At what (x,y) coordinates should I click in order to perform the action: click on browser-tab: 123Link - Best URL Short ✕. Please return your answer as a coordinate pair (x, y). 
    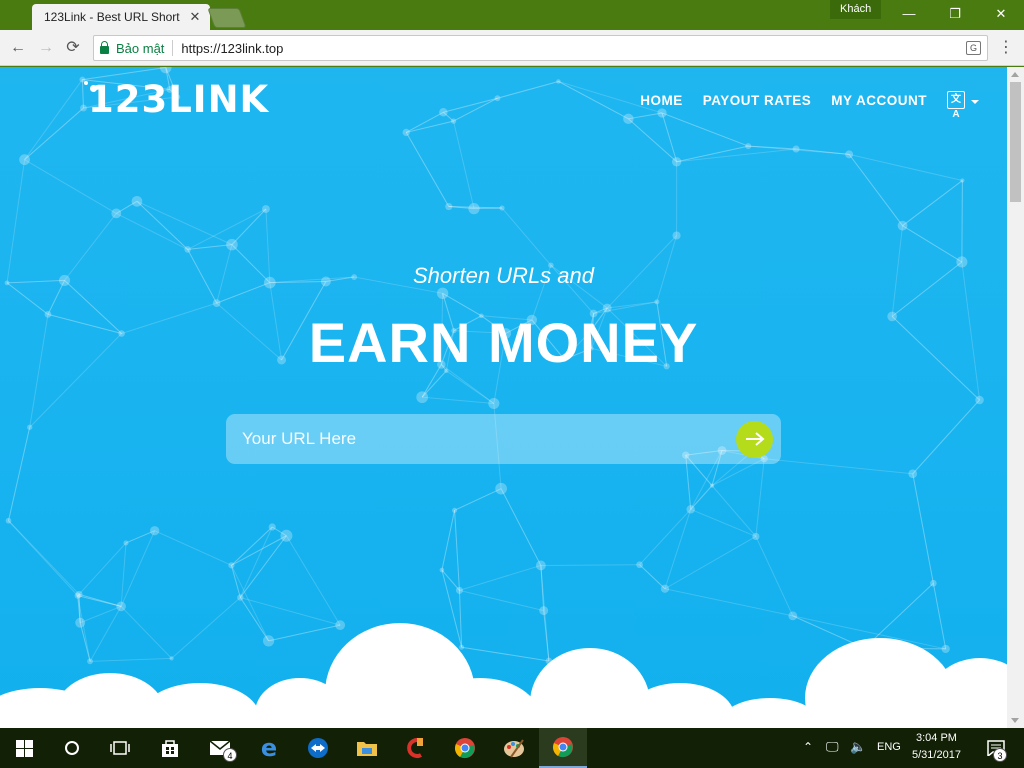
    Looking at the image, I should click on (121, 17).